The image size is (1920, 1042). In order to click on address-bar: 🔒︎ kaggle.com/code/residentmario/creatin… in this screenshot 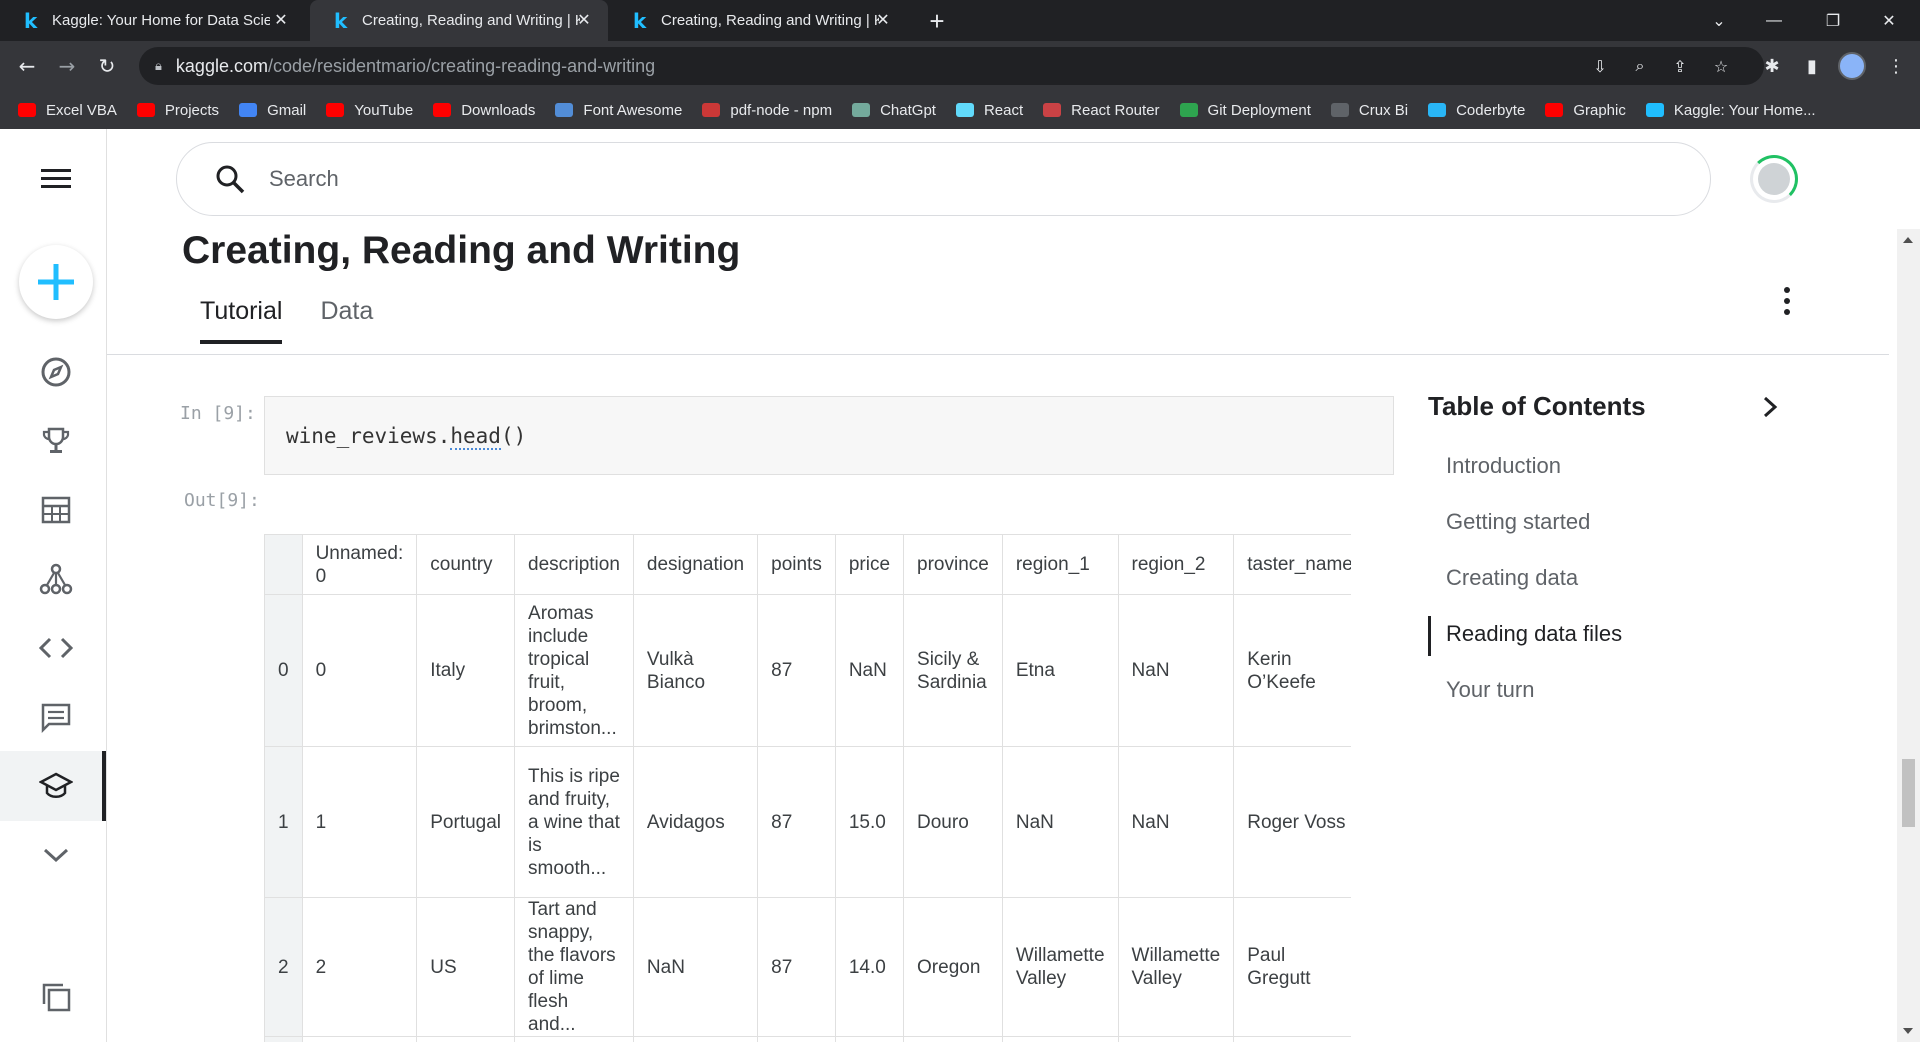, I will do `click(951, 66)`.